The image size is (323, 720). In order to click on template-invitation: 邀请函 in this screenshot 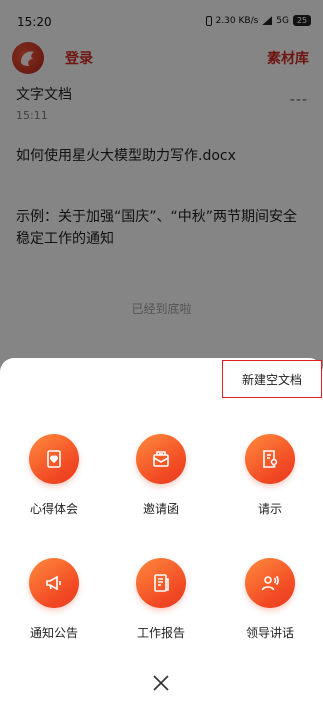, I will do `click(161, 475)`.